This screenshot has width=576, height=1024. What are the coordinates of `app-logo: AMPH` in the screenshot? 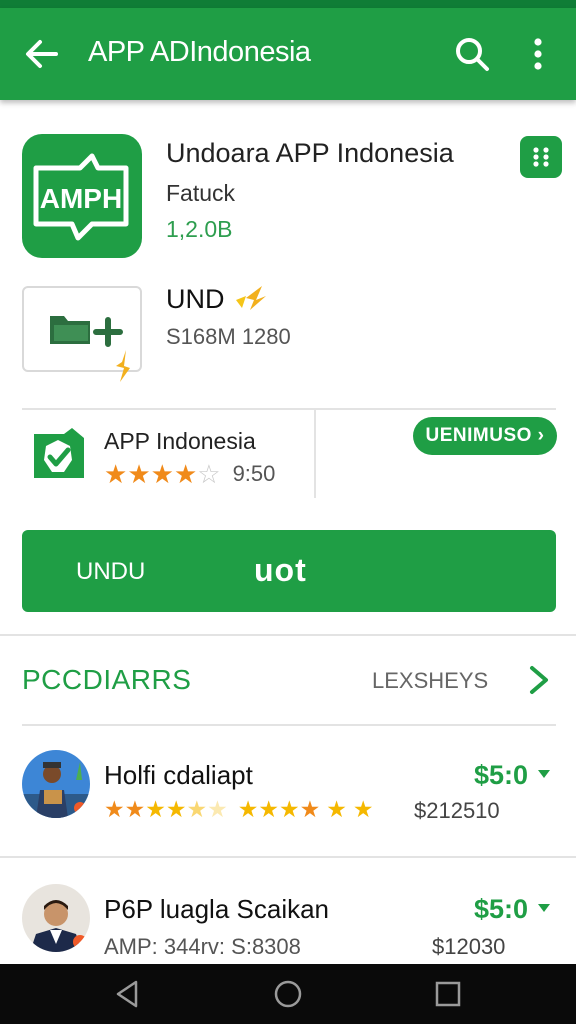 It's located at (82, 196).